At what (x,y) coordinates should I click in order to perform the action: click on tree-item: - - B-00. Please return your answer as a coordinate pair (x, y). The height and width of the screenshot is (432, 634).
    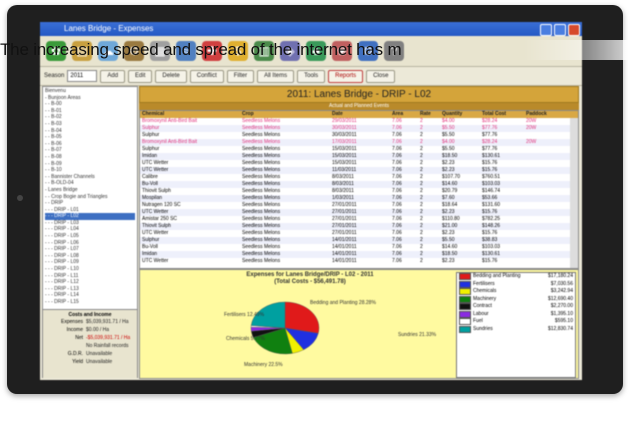
    Looking at the image, I should click on (90, 104).